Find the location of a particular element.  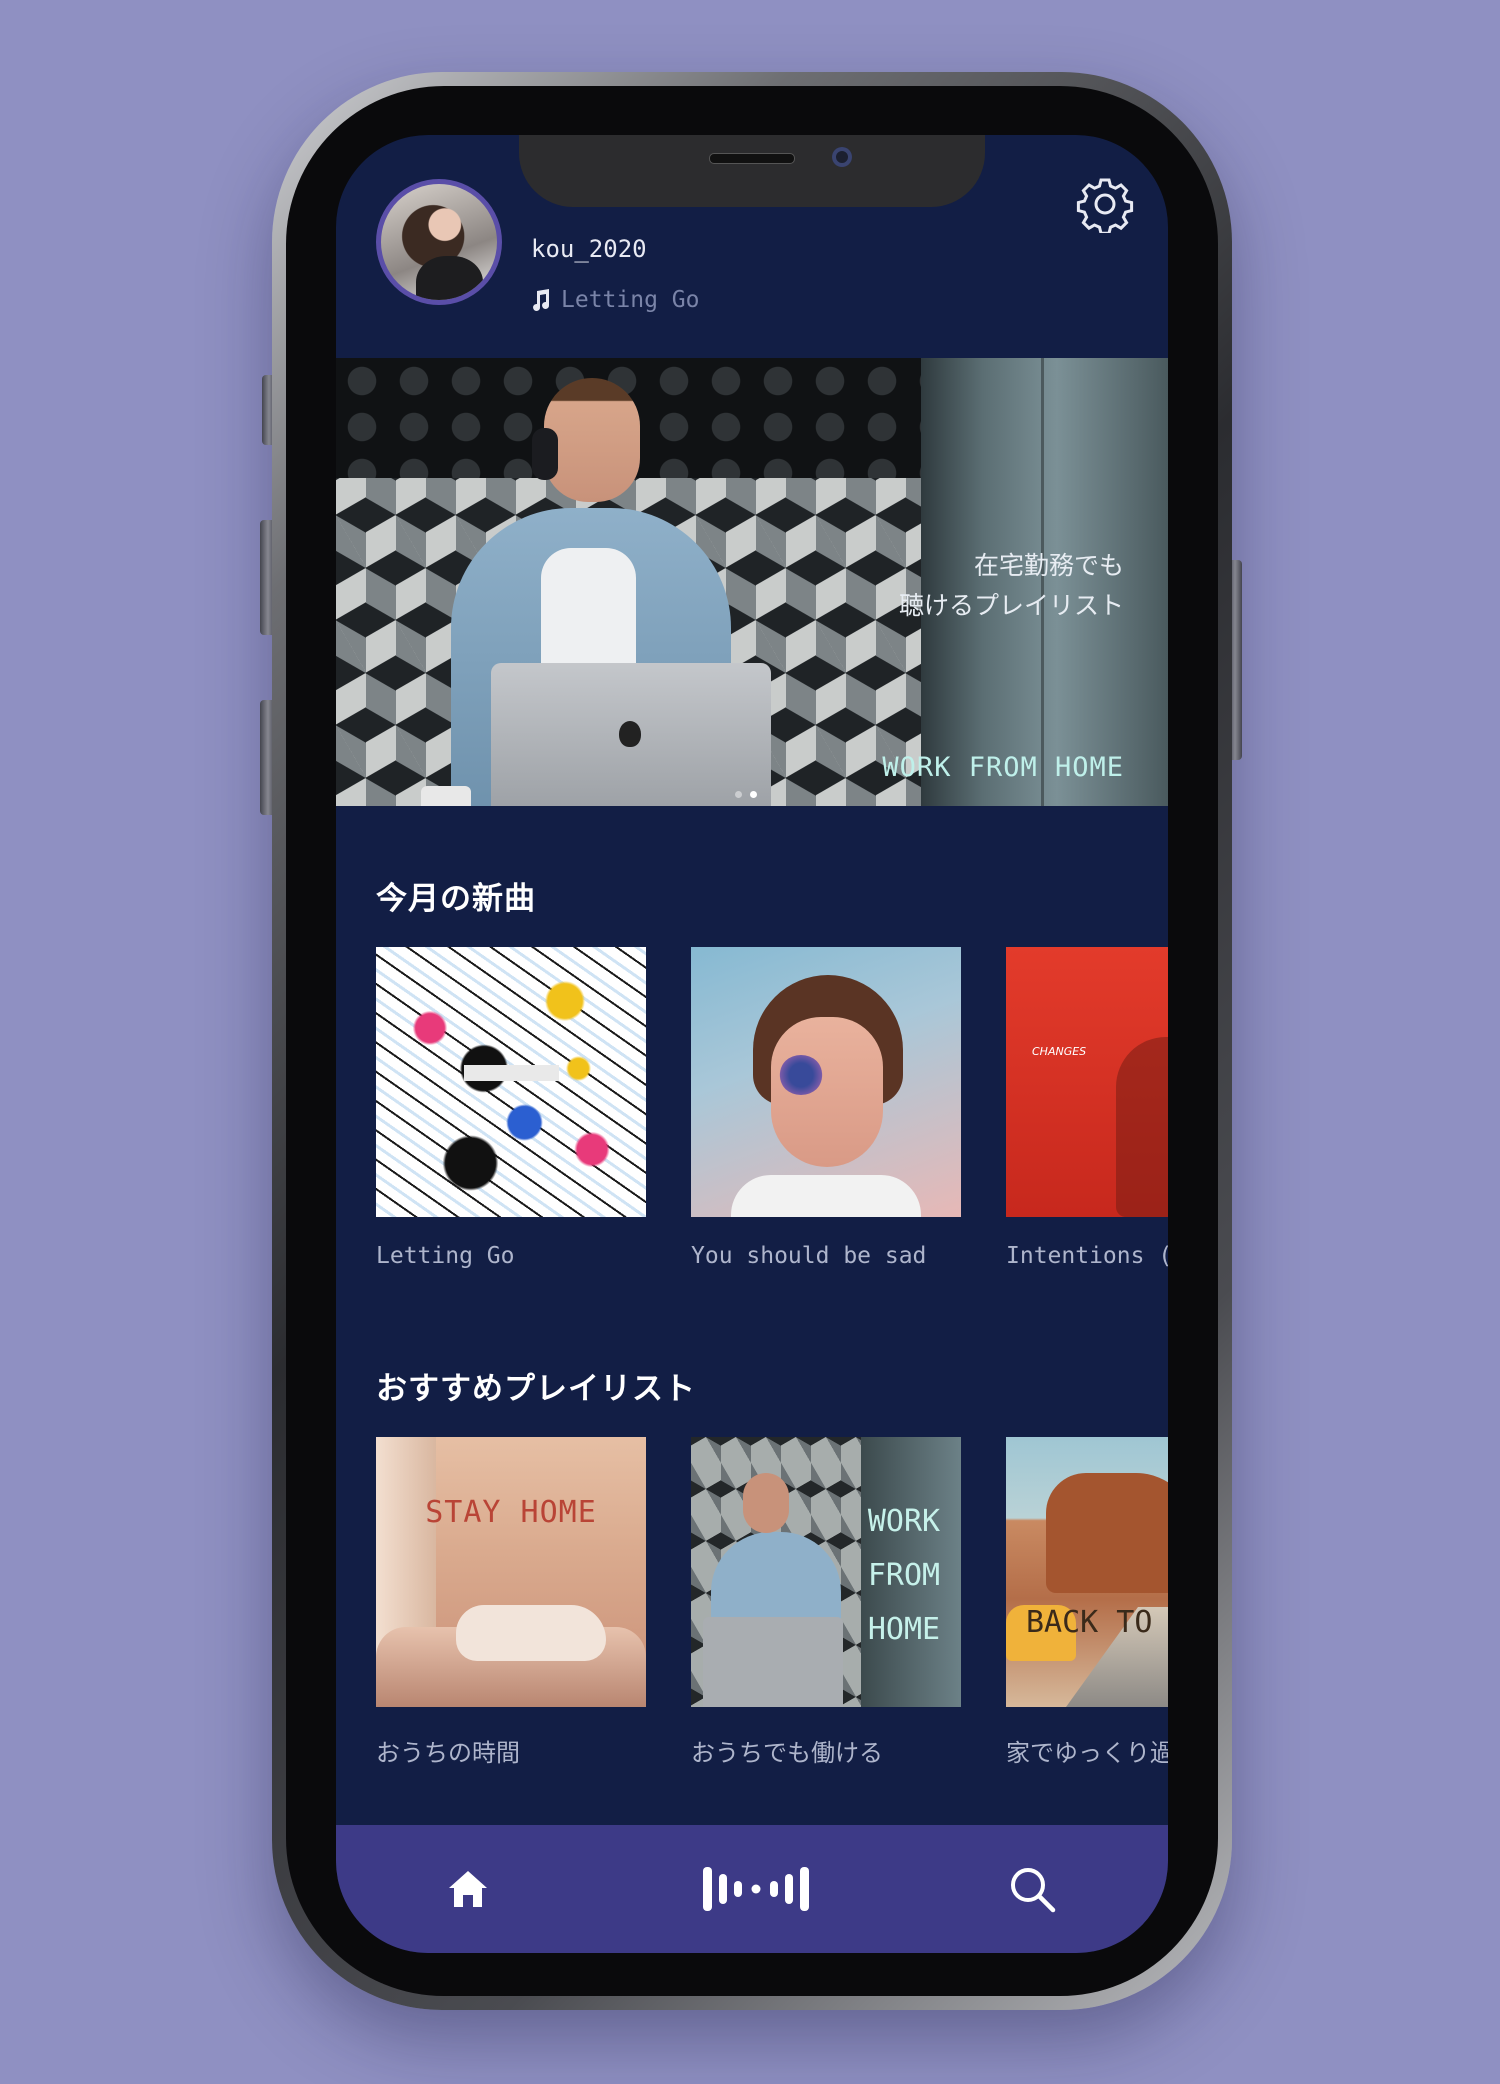

song-card: Letting Go is located at coordinates (511, 1108).